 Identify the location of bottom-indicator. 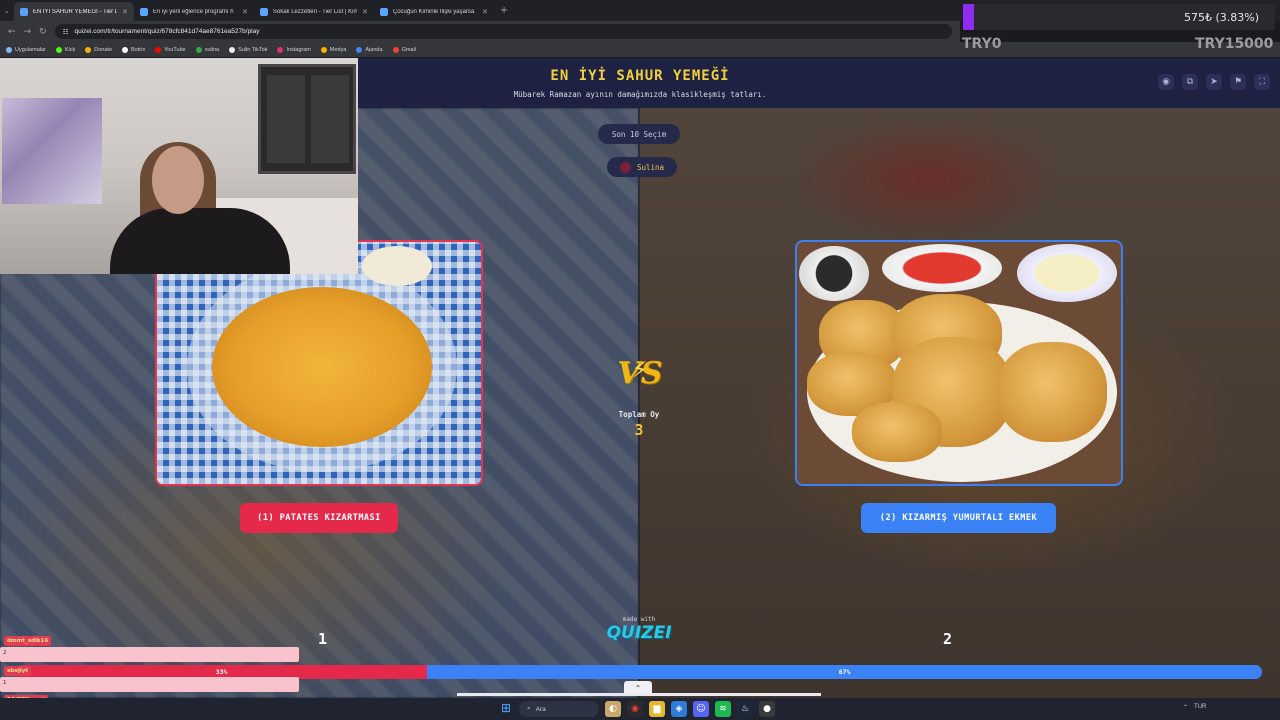
(639, 694).